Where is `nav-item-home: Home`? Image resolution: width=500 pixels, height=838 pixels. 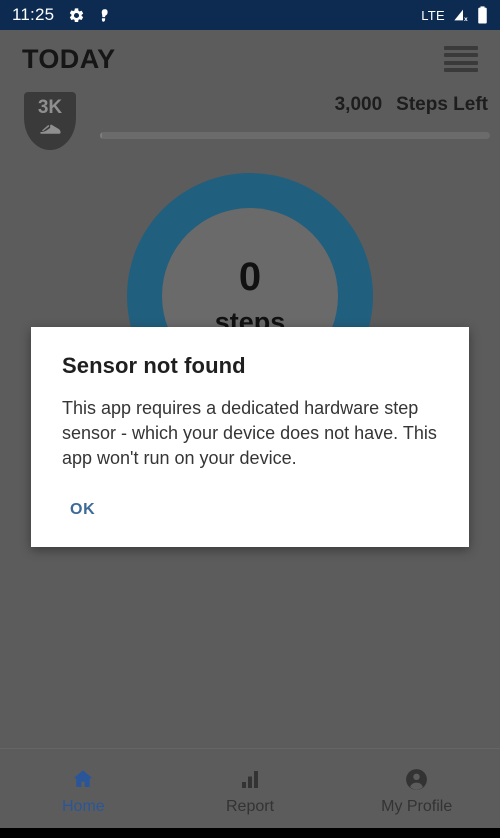 nav-item-home: Home is located at coordinates (83, 788).